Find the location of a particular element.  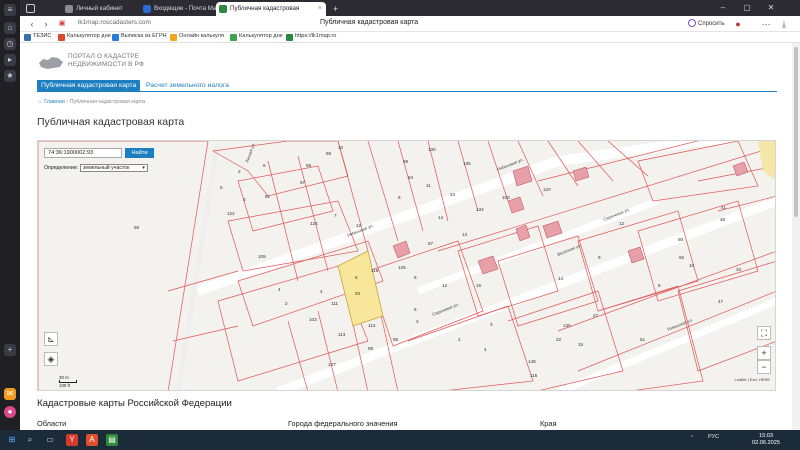

close-window-icon: ✕ is located at coordinates (771, 8).